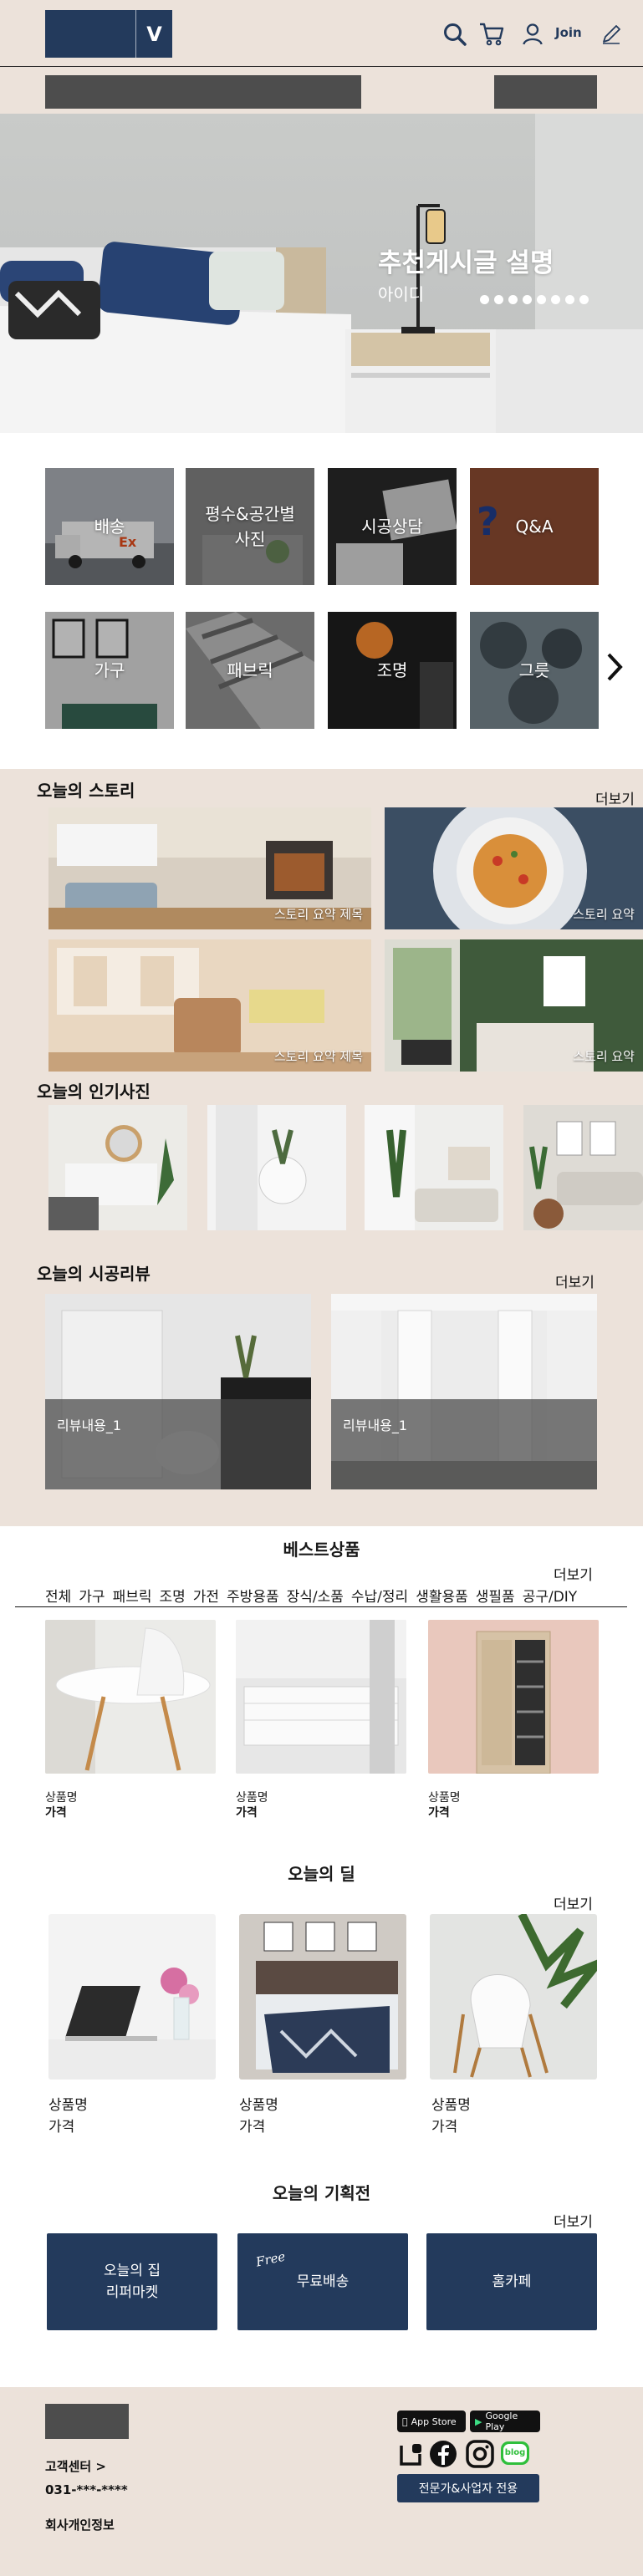 The image size is (643, 2576). What do you see at coordinates (573, 1902) in the screenshot?
I see `deal-more-link: 더보기` at bounding box center [573, 1902].